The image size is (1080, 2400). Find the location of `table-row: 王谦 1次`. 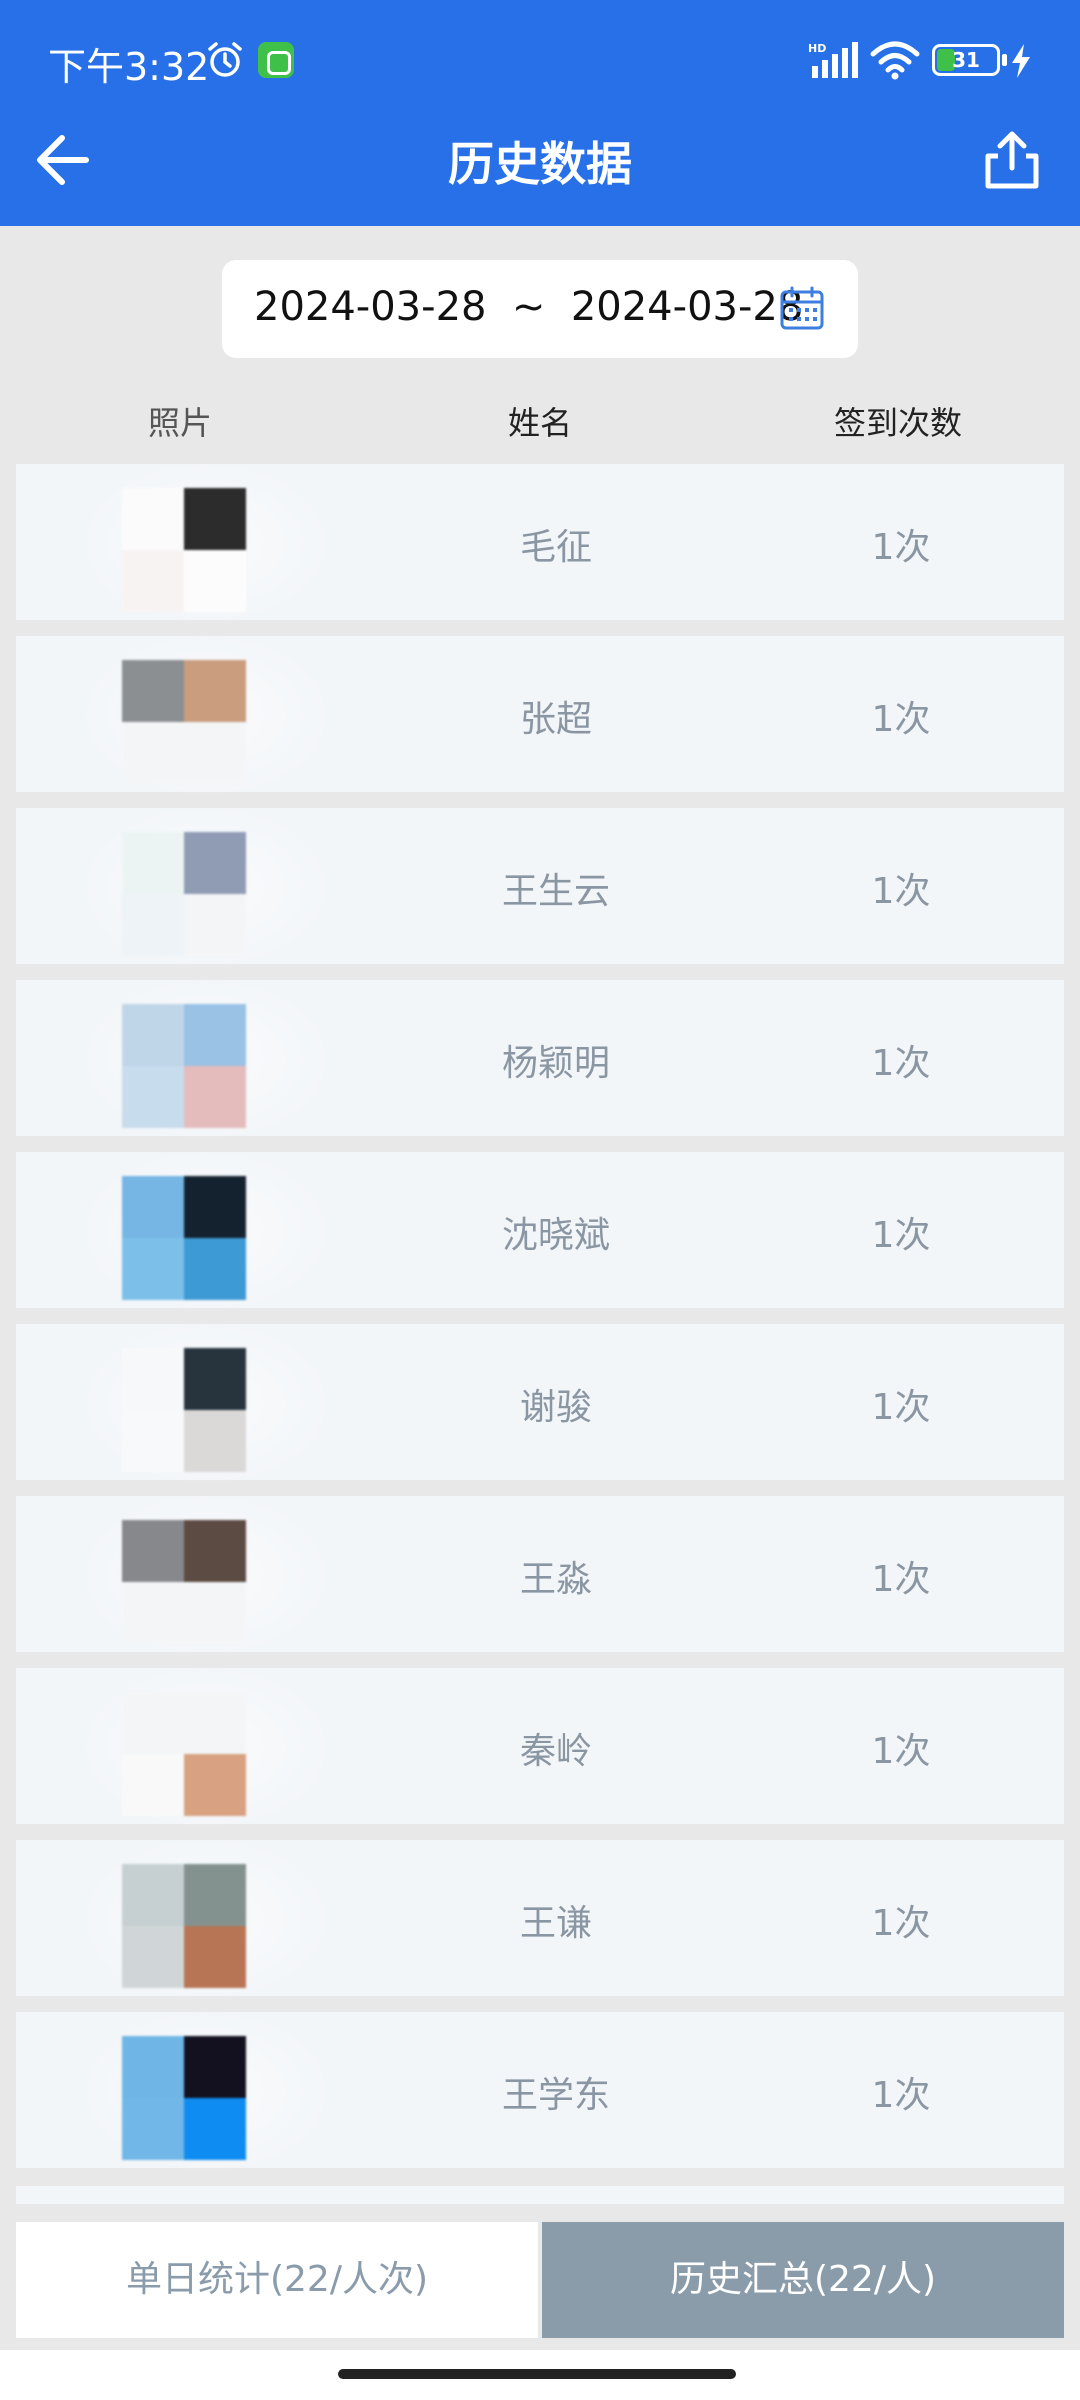

table-row: 王谦 1次 is located at coordinates (540, 1919).